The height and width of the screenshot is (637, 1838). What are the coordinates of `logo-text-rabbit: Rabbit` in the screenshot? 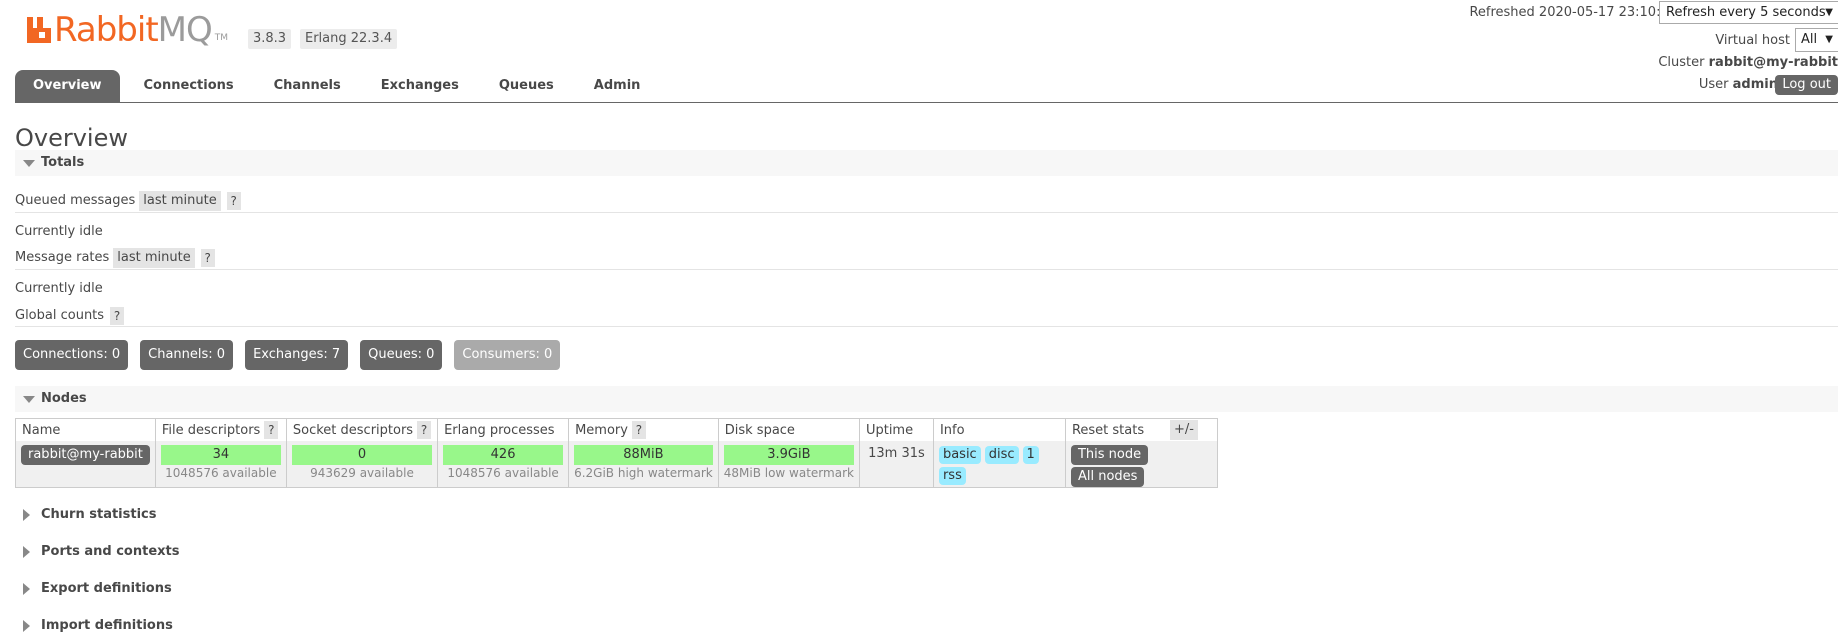 It's located at (106, 30).